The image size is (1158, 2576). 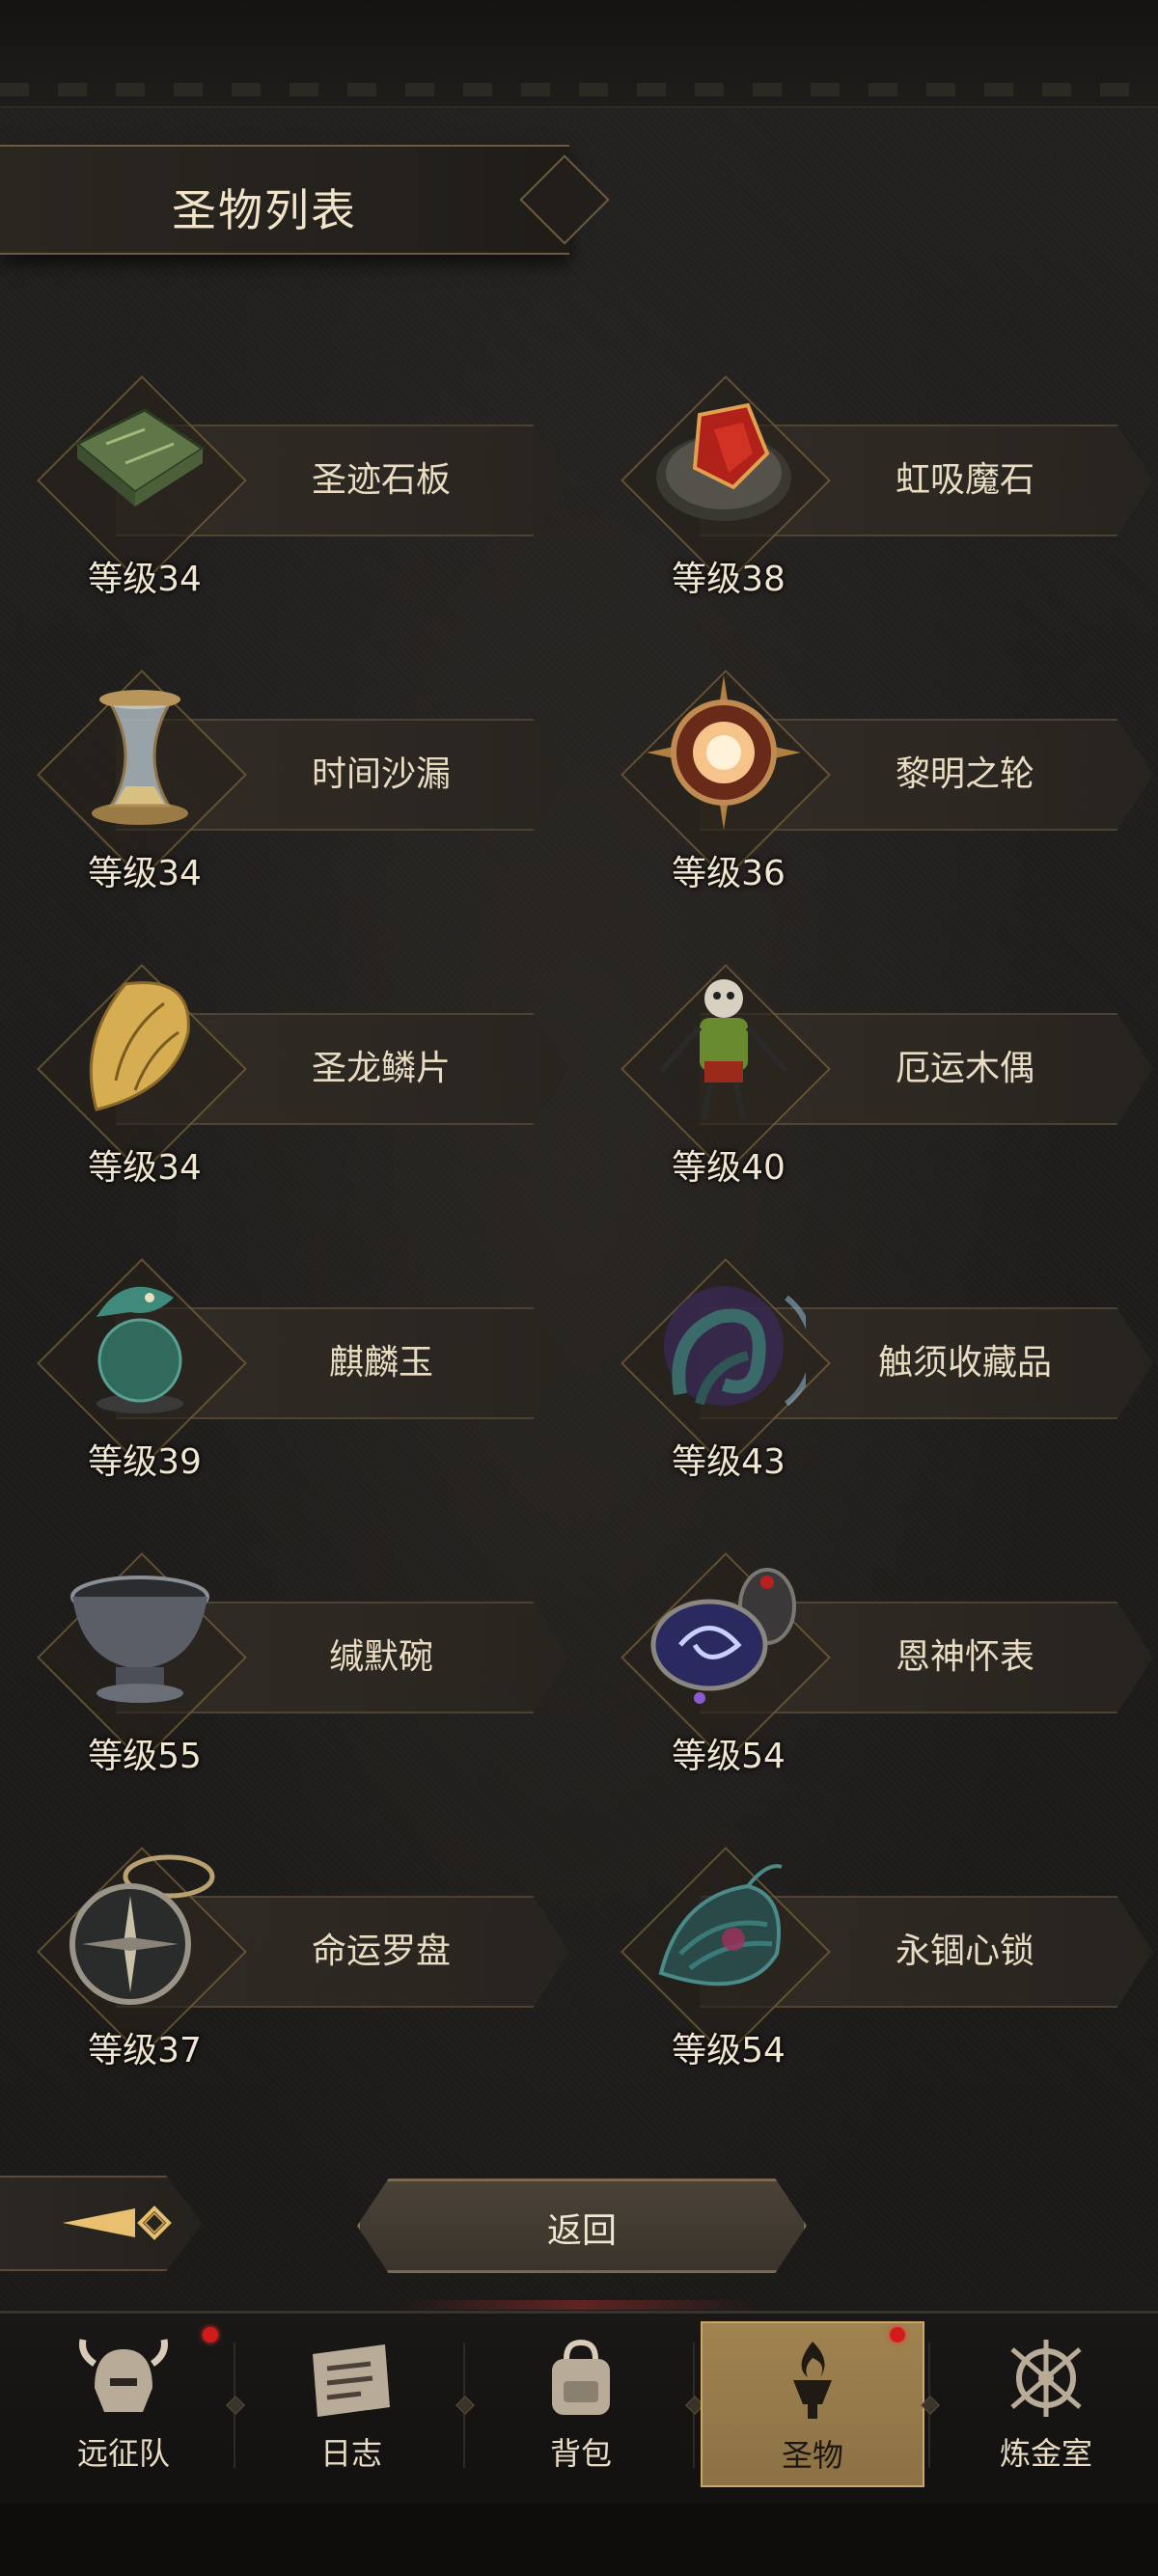 I want to click on collapse-panel-button, so click(x=101, y=2223).